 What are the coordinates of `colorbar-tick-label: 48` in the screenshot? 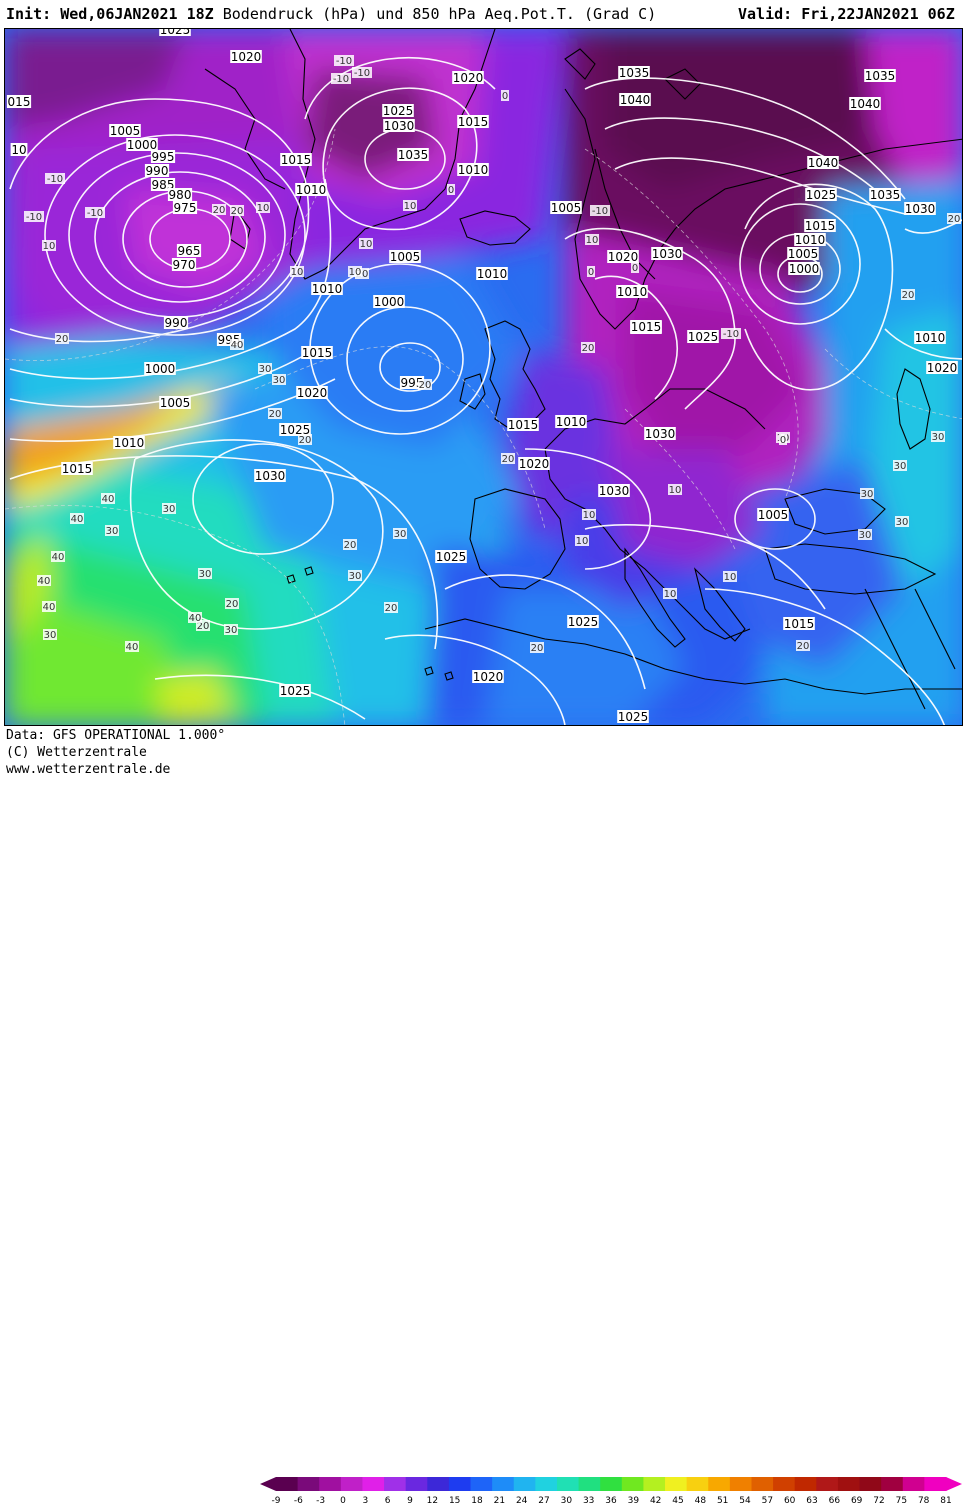 It's located at (701, 1501).